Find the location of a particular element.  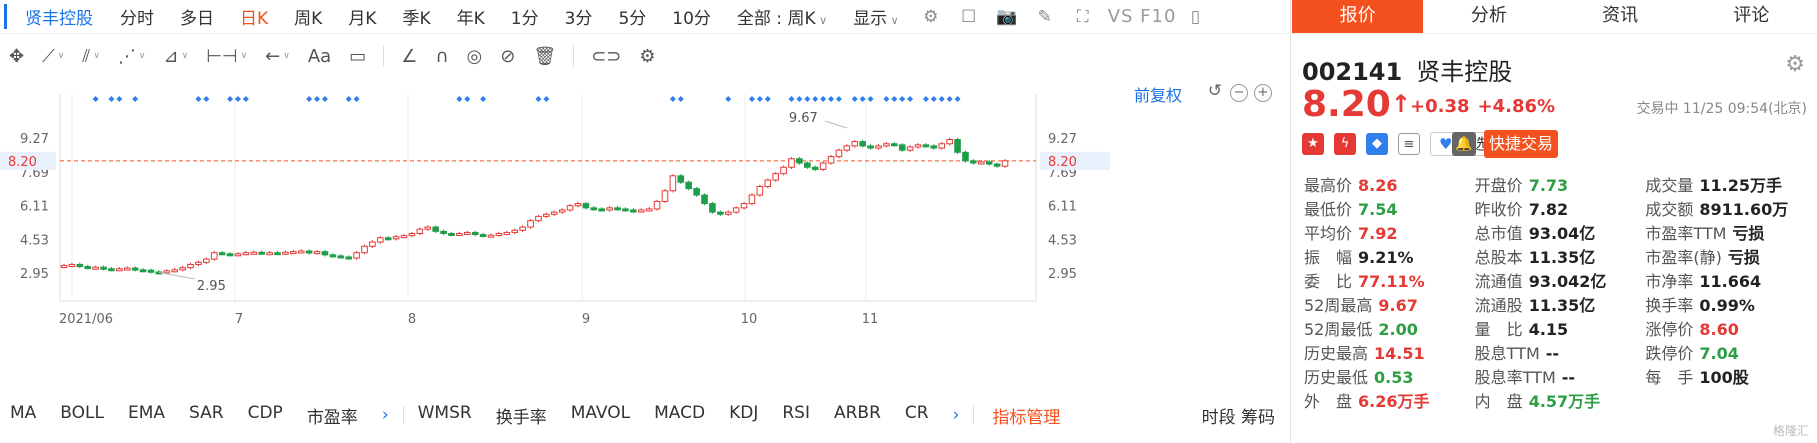

period-tab: 日K is located at coordinates (254, 16).